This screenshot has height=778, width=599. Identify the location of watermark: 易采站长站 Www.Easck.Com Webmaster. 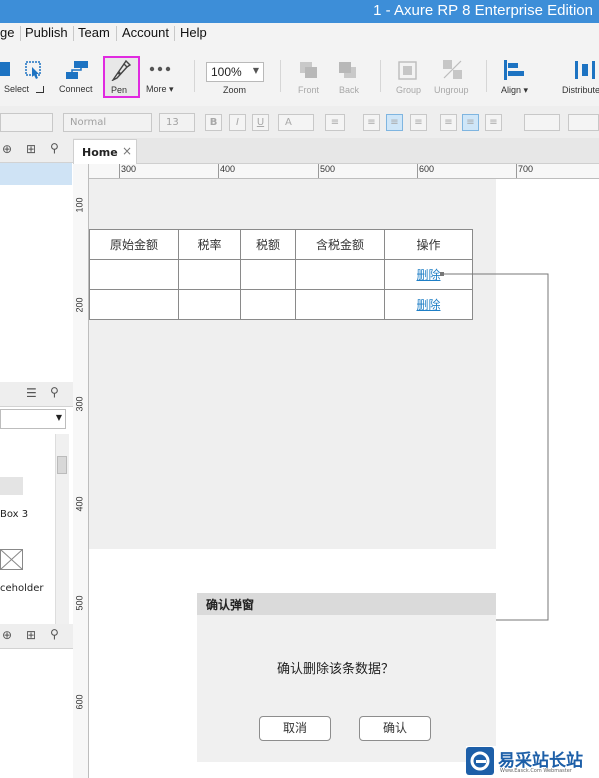
(532, 762).